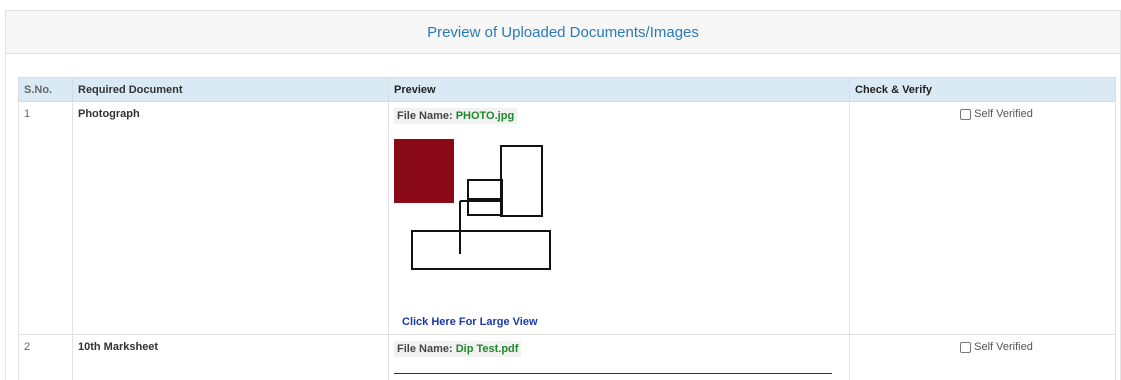 This screenshot has height=380, width=1121. I want to click on preview-cell: File Name: Dip Test.pdf, so click(619, 357).